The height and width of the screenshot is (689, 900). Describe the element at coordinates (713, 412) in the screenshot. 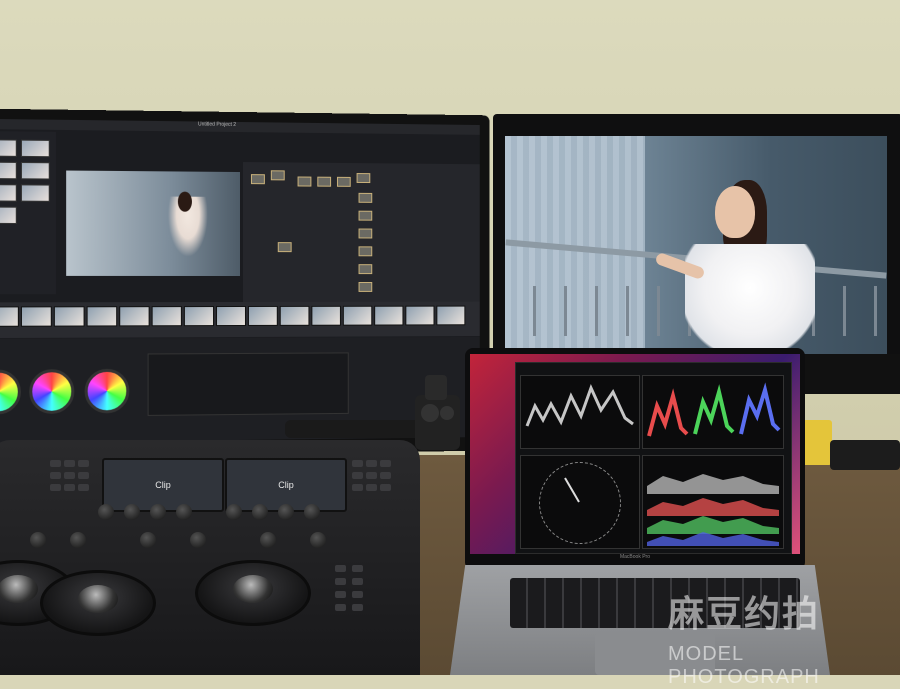

I see `rgb-parade-scope` at that location.